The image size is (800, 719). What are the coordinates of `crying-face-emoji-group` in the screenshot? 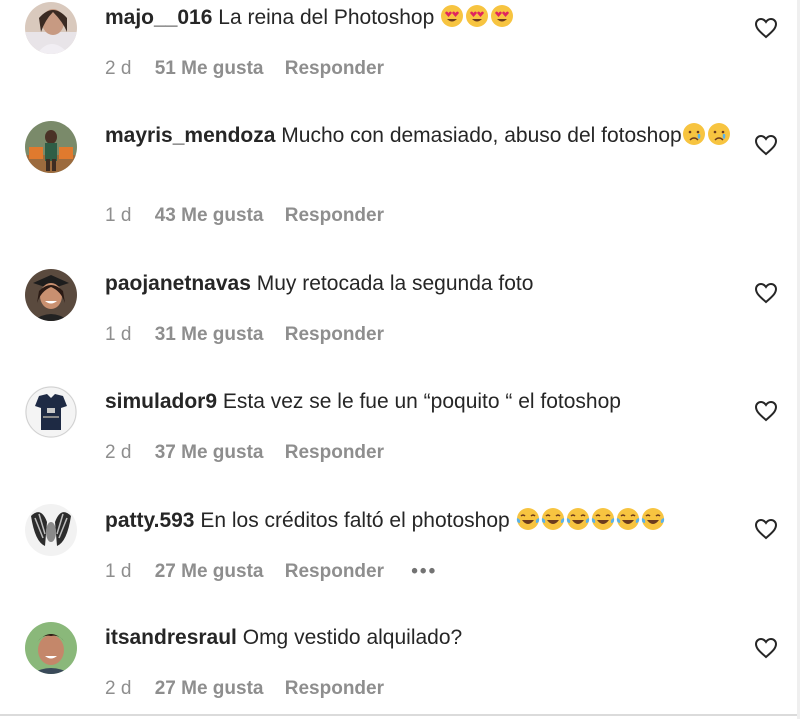 It's located at (707, 135).